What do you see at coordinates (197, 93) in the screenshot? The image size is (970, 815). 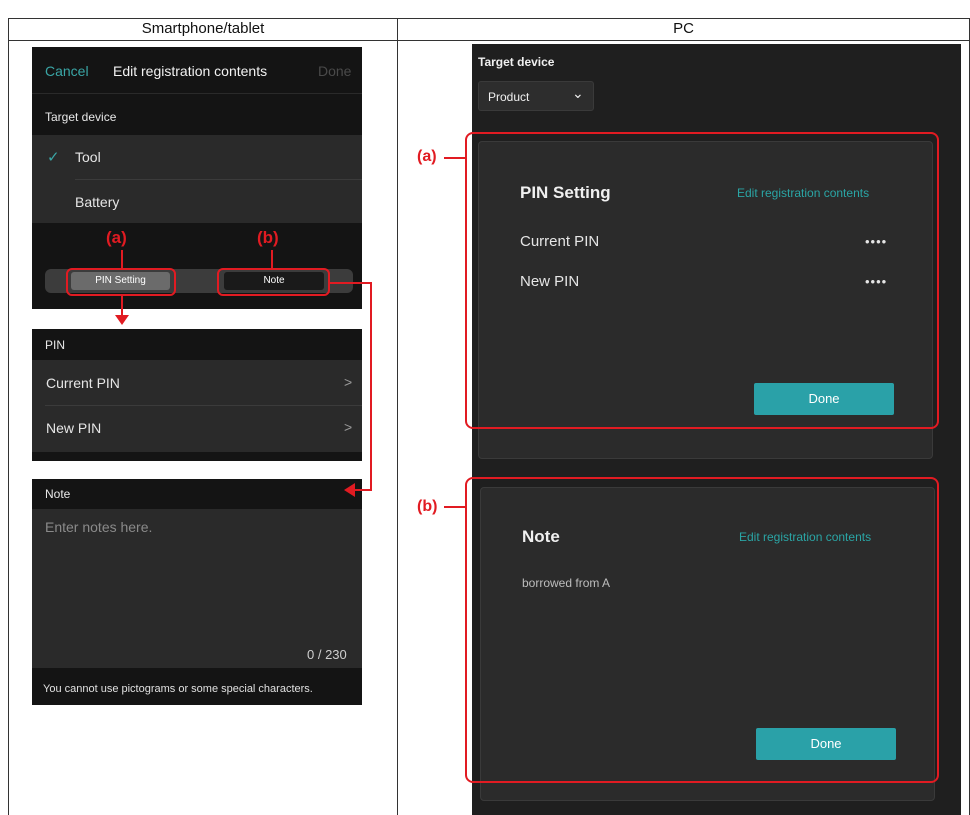 I see `nav-divider` at bounding box center [197, 93].